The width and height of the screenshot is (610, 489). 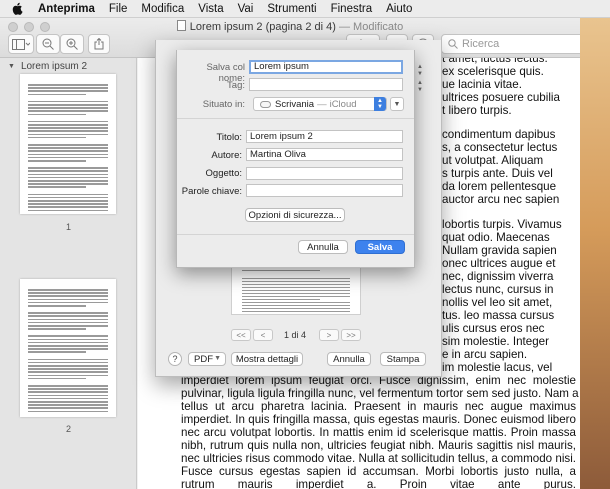 What do you see at coordinates (48, 44) in the screenshot?
I see `zoom-out-button` at bounding box center [48, 44].